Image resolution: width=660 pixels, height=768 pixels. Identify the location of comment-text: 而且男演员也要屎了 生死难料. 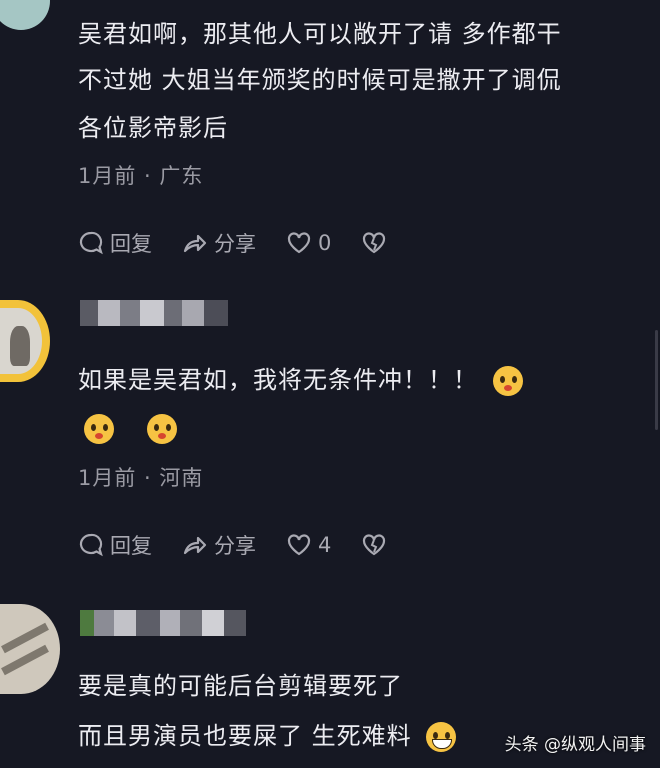
(245, 736).